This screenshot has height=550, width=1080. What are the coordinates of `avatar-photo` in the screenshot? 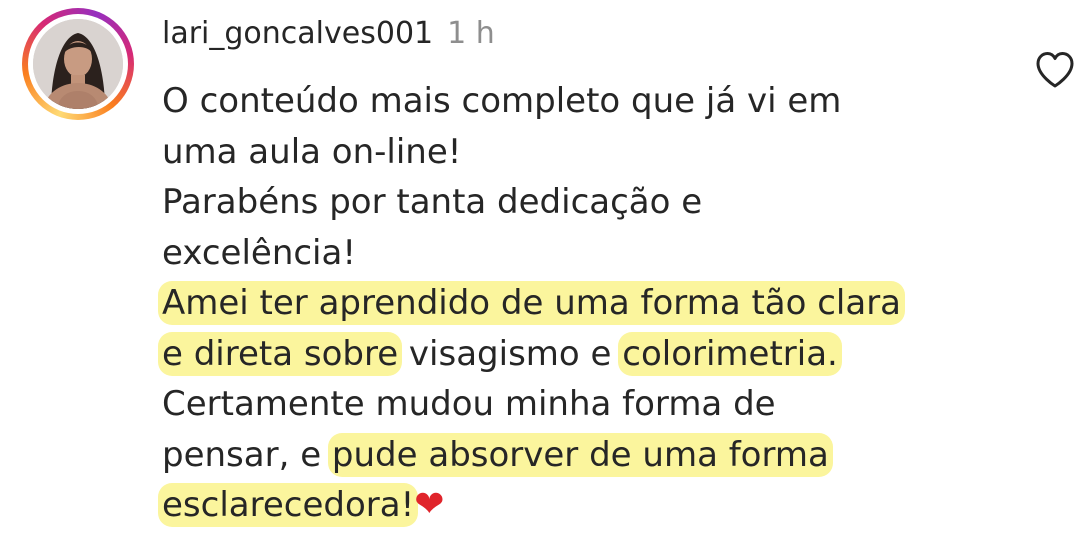 It's located at (78, 64).